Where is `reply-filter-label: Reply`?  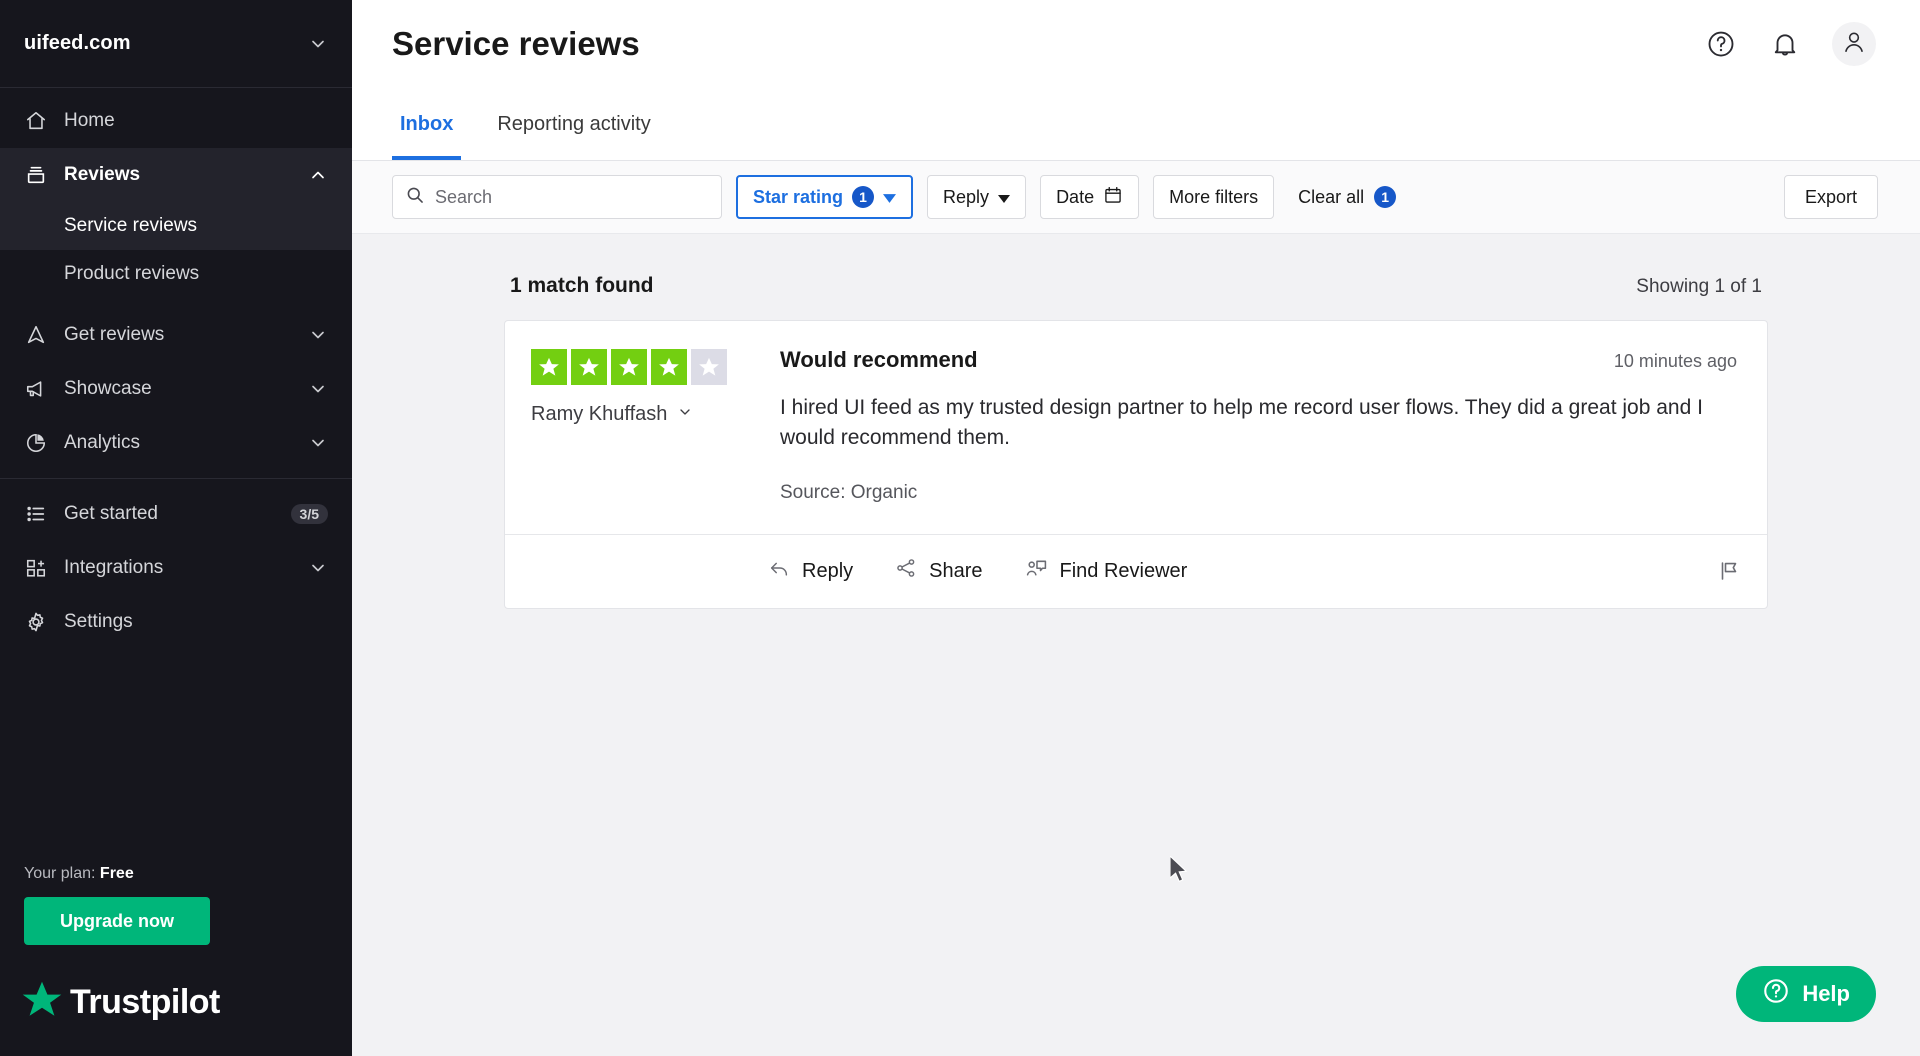 reply-filter-label: Reply is located at coordinates (966, 196).